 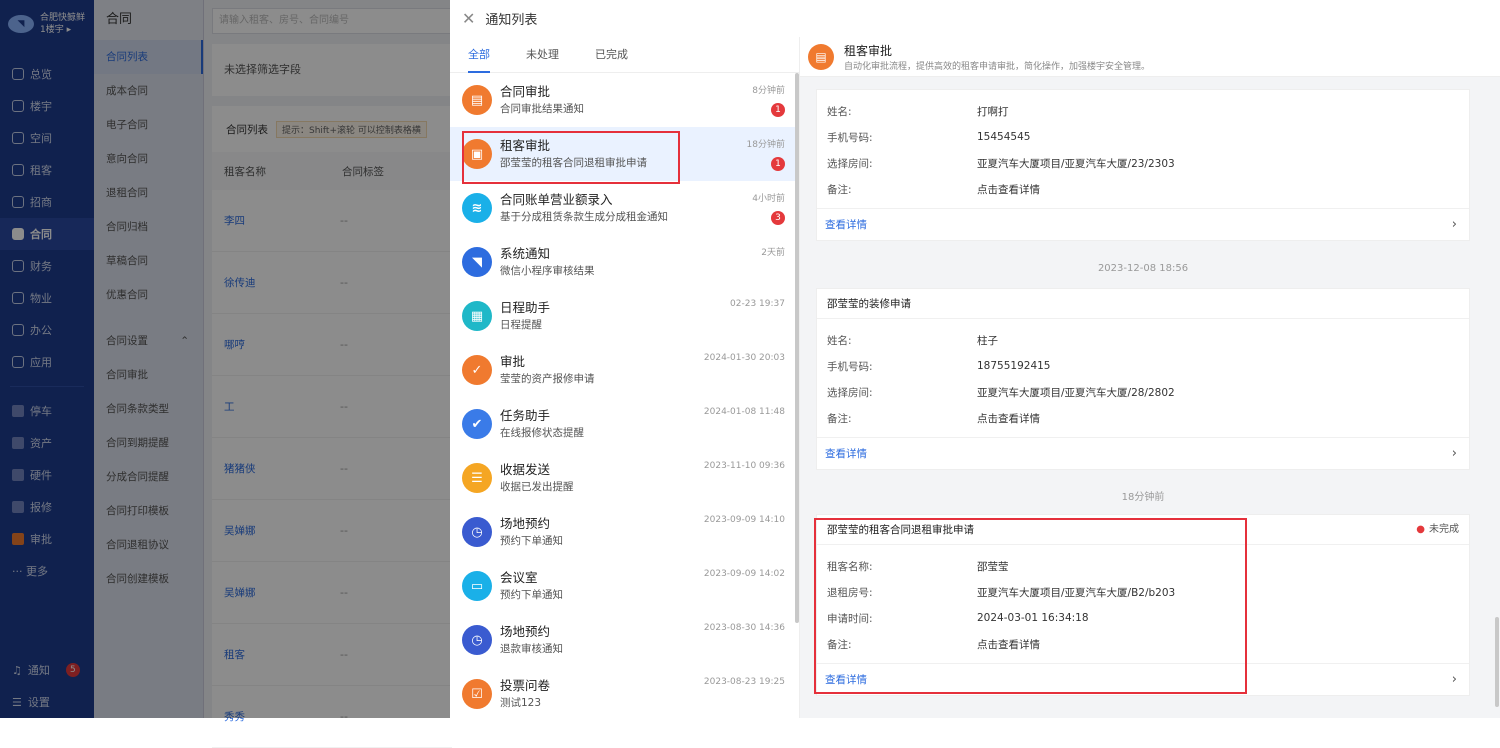 I want to click on kv-row: 申请时间: 2024-03-01 16:34:18, so click(x=1143, y=618).